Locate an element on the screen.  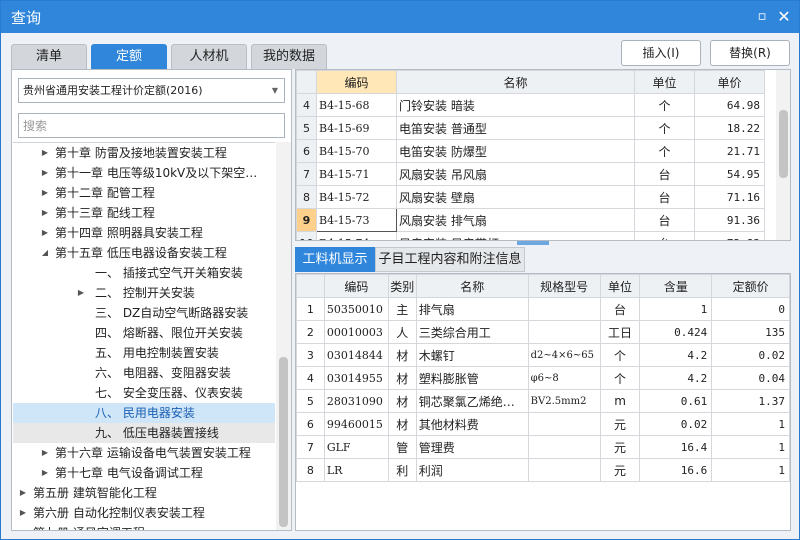
column-header-price: 单价 is located at coordinates (729, 82).